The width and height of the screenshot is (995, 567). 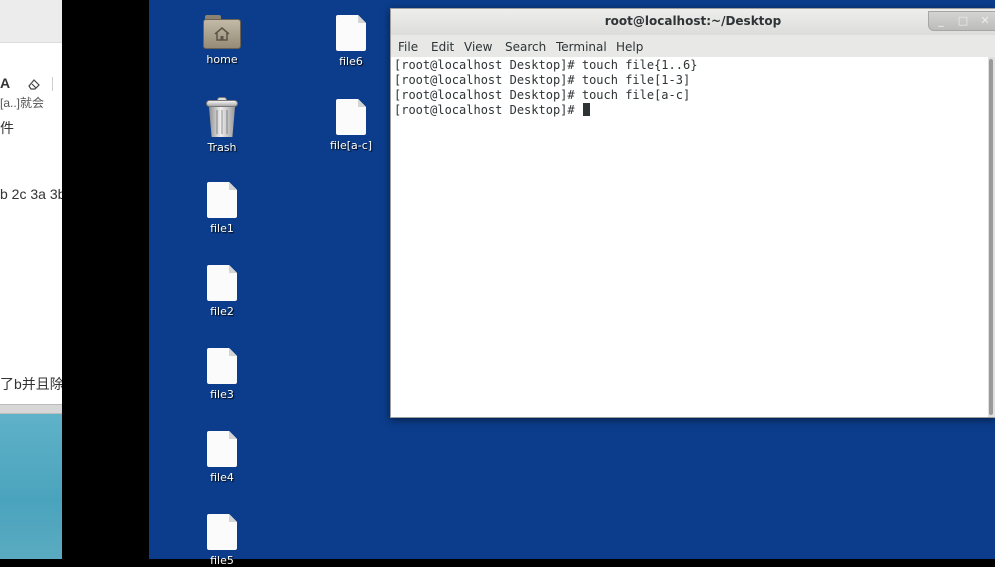 I want to click on editor-text-line: [a..]就会, so click(x=22, y=103).